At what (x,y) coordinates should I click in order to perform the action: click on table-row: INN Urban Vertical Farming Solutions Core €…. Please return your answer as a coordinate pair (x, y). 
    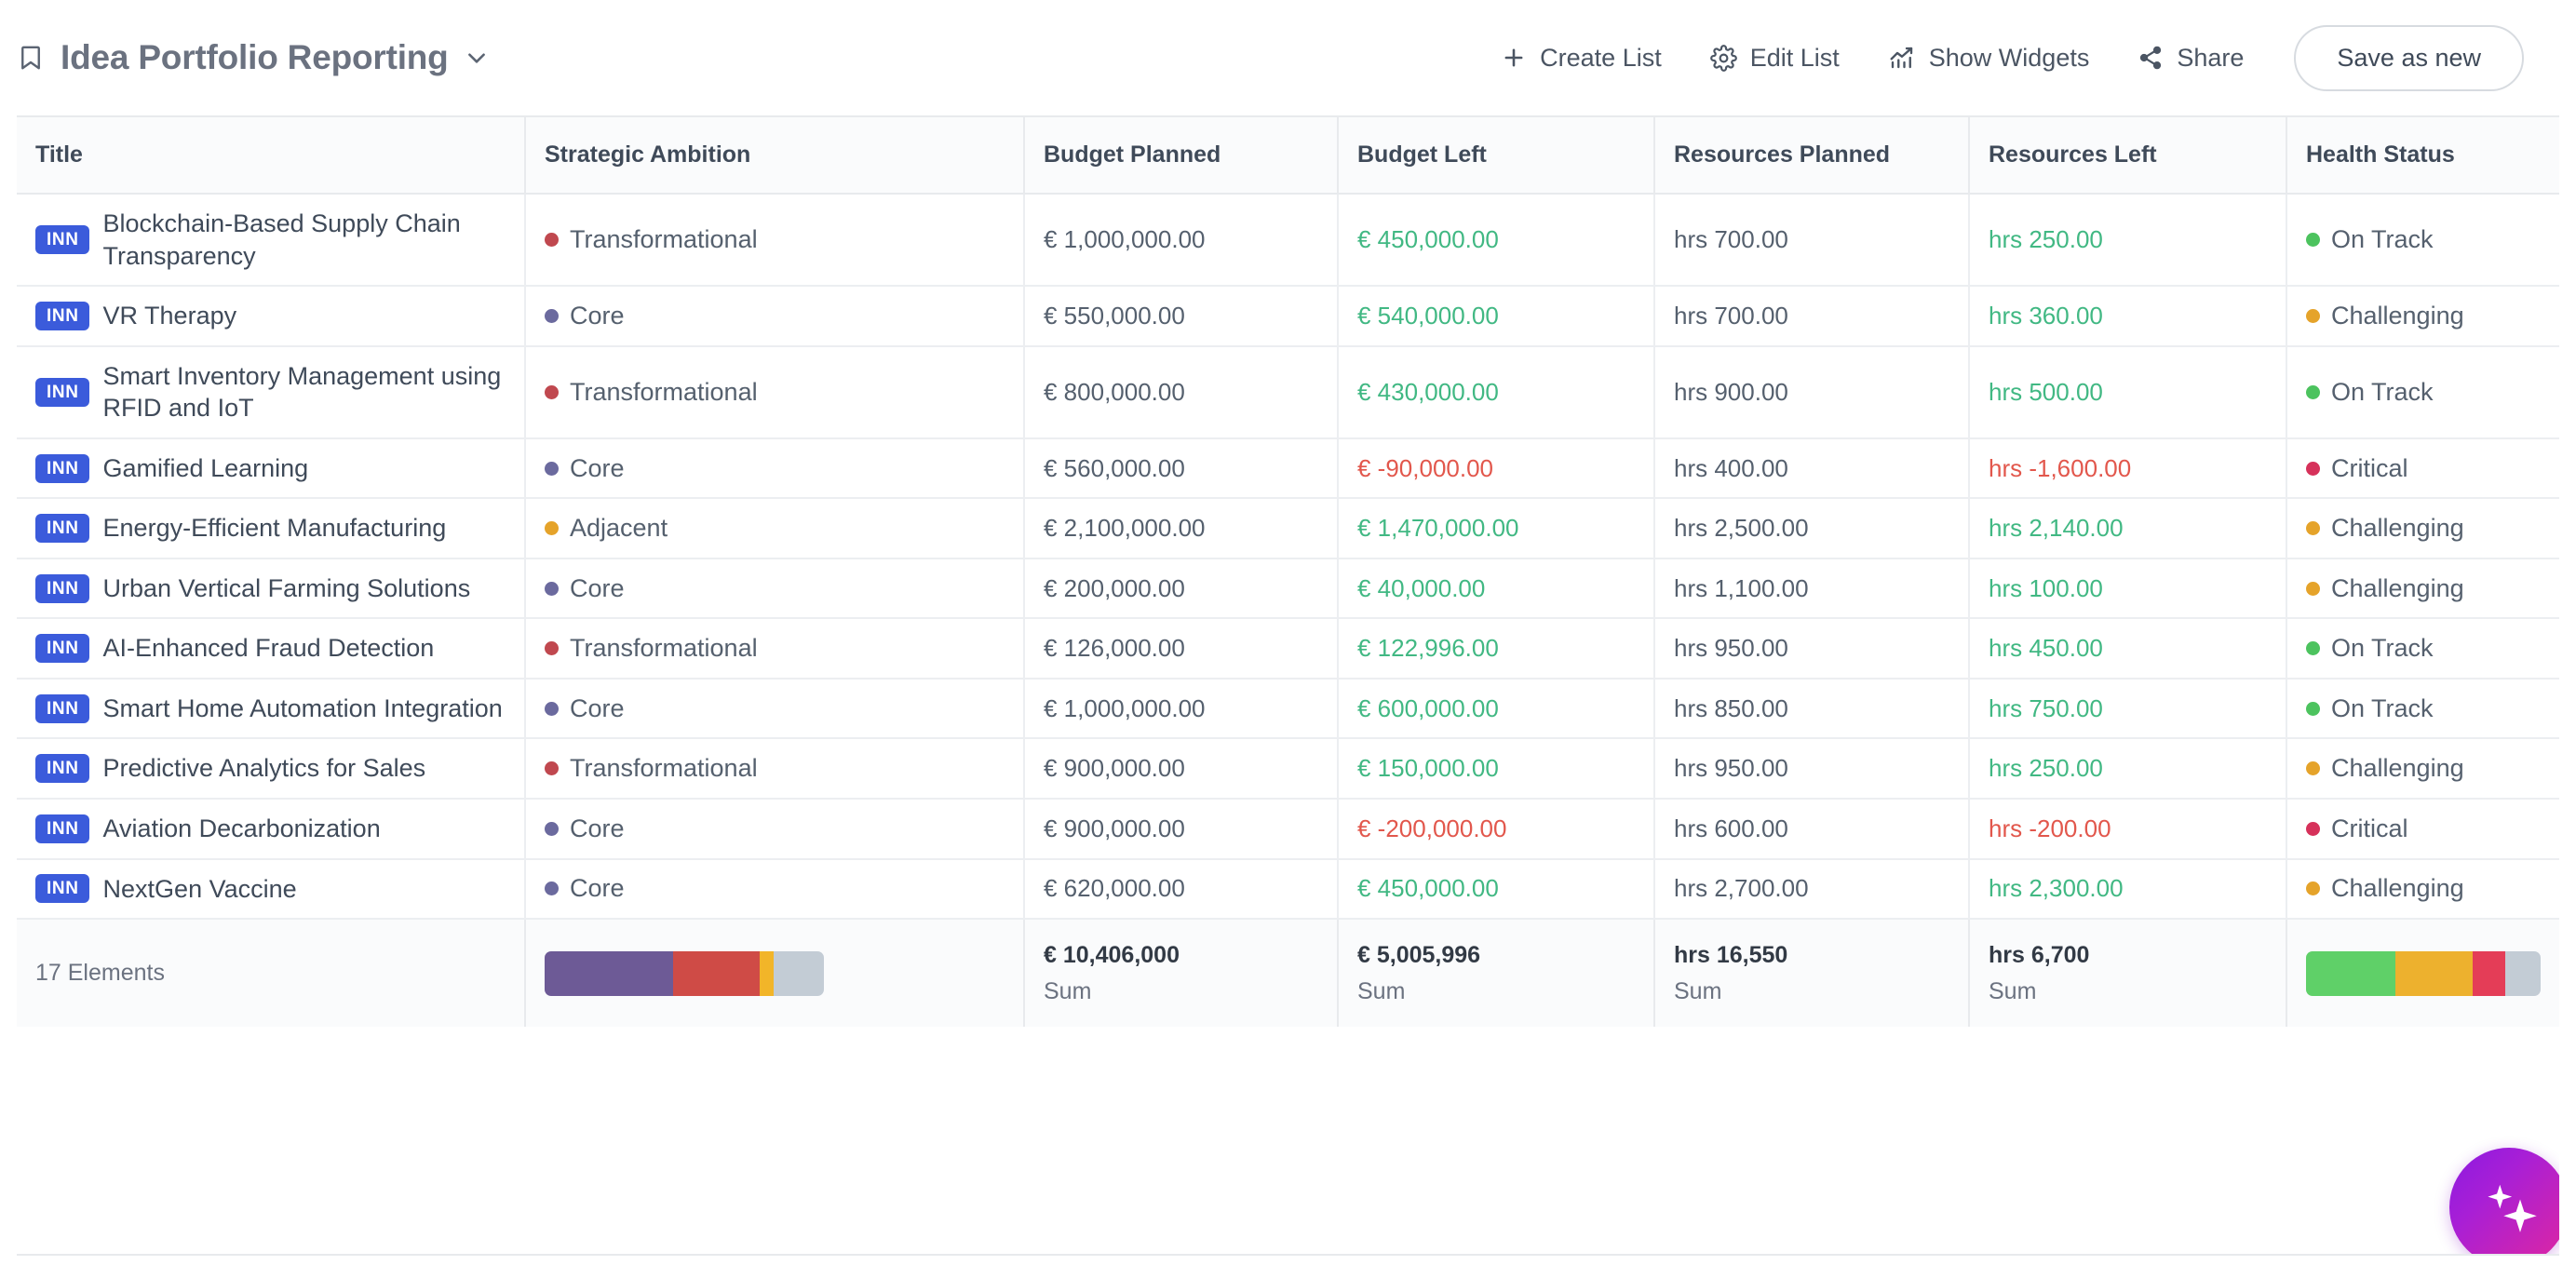
    Looking at the image, I should click on (1288, 589).